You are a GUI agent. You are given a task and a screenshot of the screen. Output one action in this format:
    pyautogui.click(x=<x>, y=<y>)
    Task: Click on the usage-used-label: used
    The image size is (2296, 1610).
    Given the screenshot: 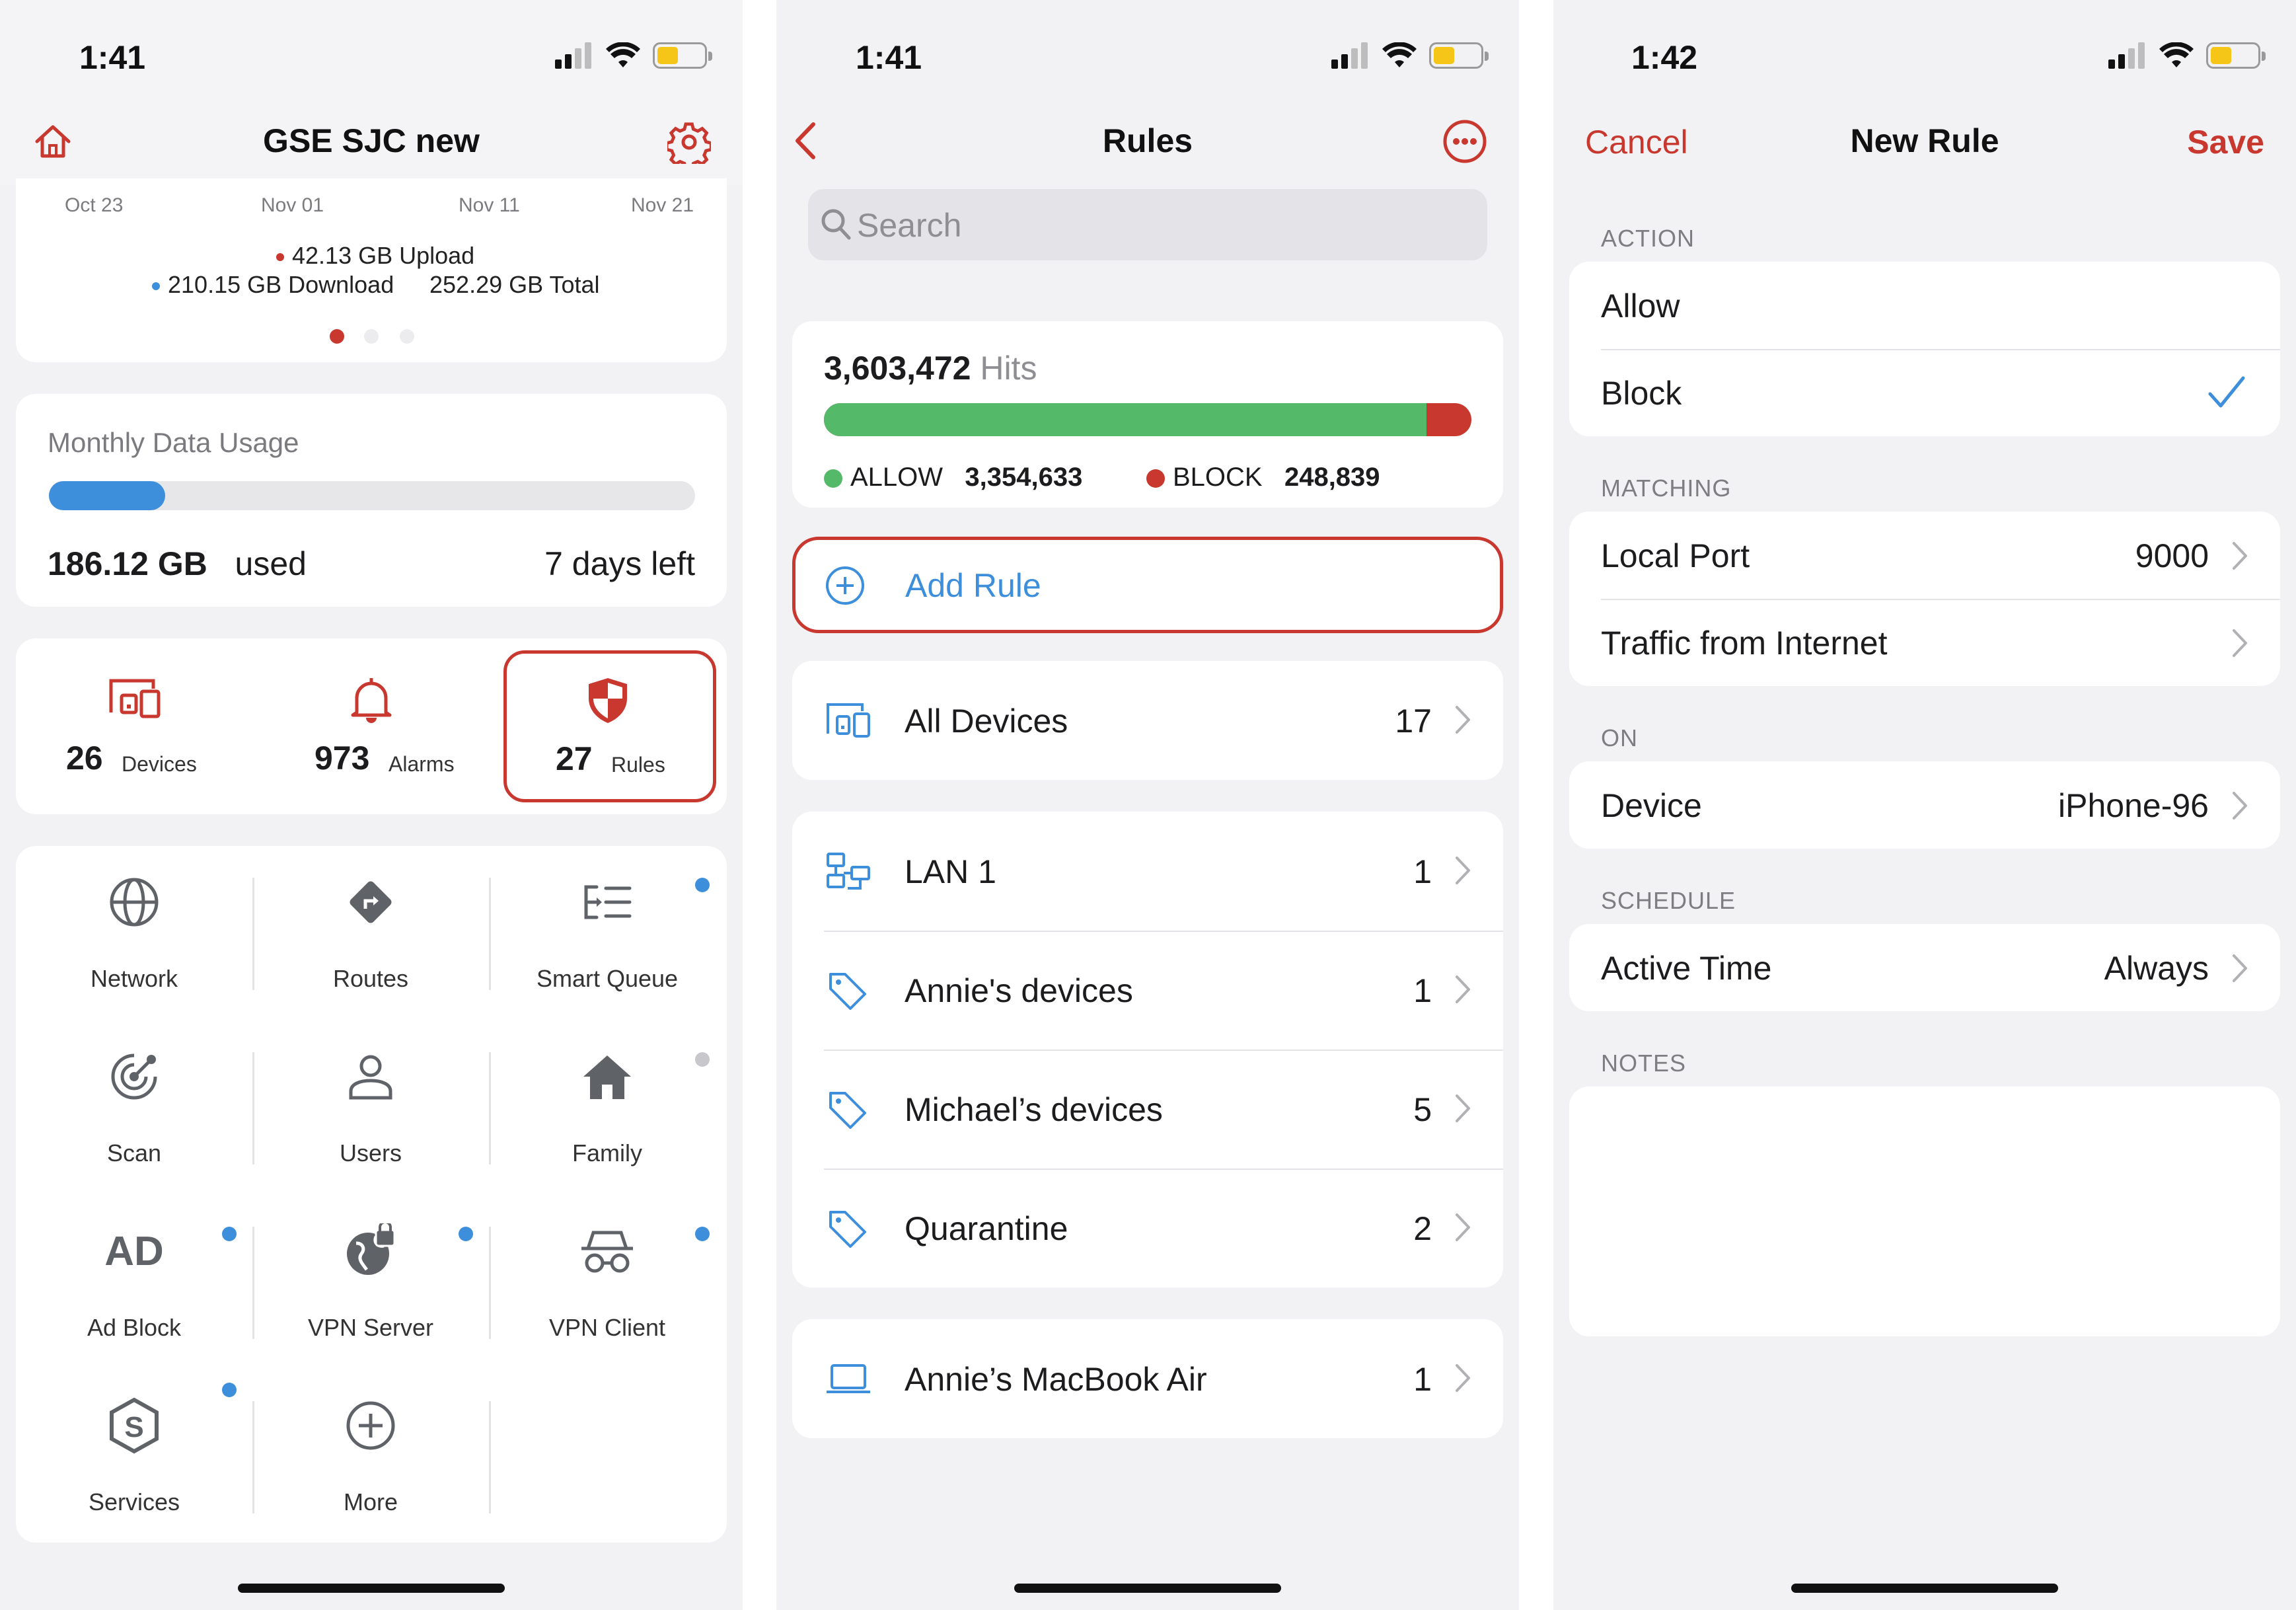 What is the action you would take?
    pyautogui.click(x=271, y=563)
    